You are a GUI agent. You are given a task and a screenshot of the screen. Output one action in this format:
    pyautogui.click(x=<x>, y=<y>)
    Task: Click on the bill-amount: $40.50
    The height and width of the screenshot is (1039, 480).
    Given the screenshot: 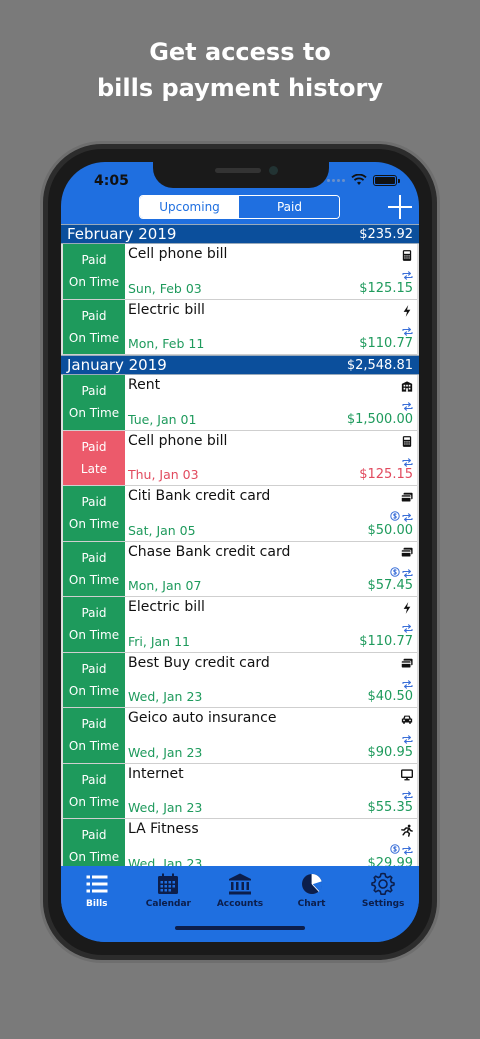 What is the action you would take?
    pyautogui.click(x=390, y=696)
    